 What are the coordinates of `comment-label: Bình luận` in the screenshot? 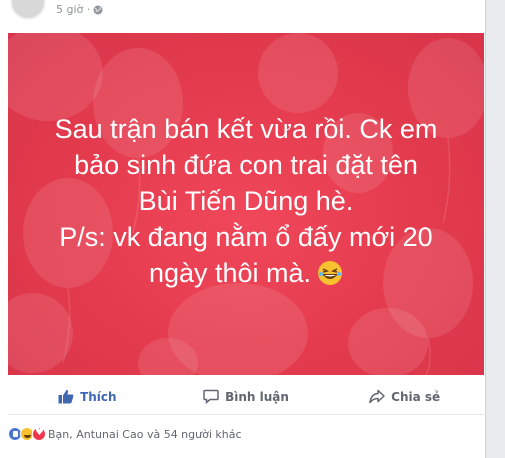 It's located at (257, 396).